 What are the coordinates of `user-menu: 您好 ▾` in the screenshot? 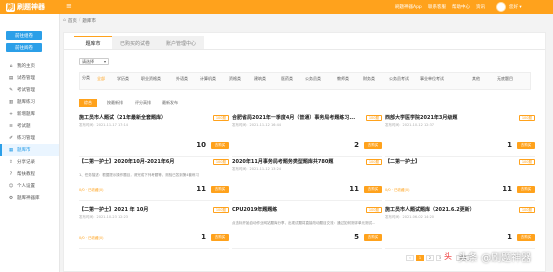 It's located at (515, 7).